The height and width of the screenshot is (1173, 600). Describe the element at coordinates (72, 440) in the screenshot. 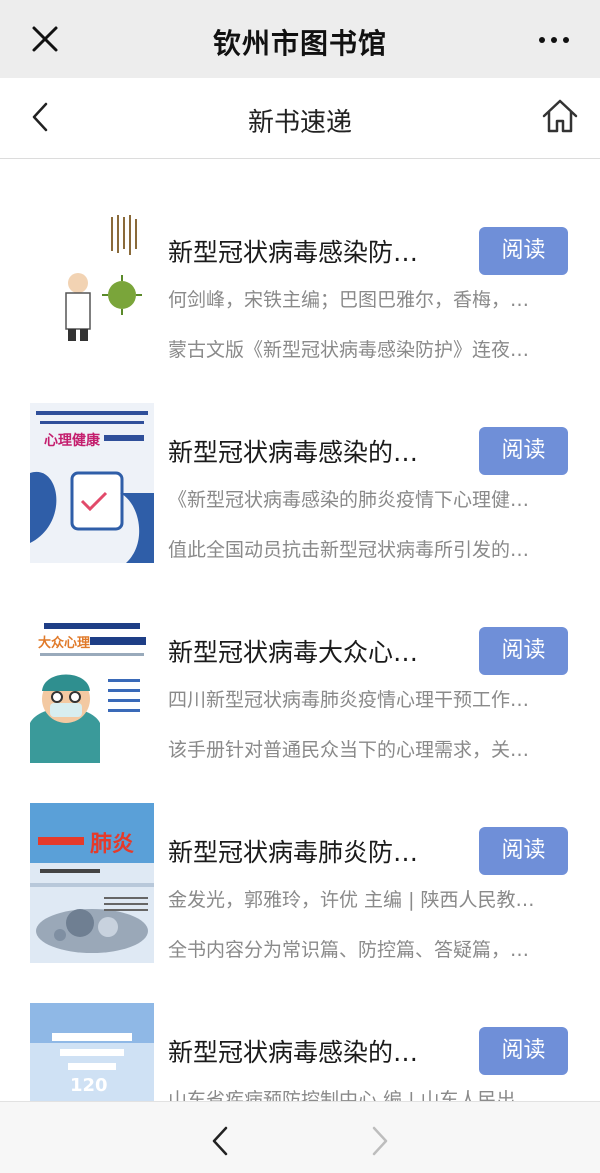

I see `cover-title: 心理健康` at that location.